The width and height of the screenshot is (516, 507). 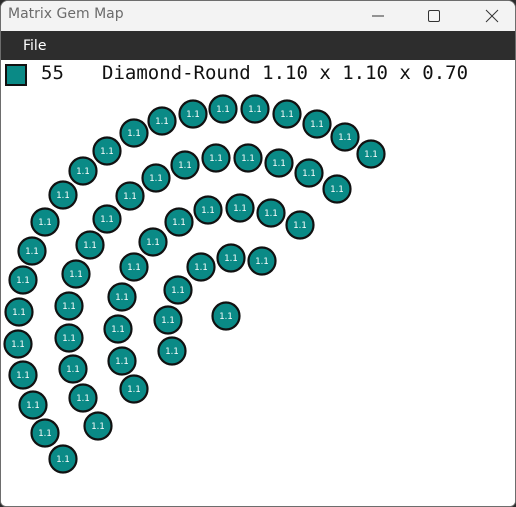 I want to click on gem-43: 1.1, so click(x=153, y=242).